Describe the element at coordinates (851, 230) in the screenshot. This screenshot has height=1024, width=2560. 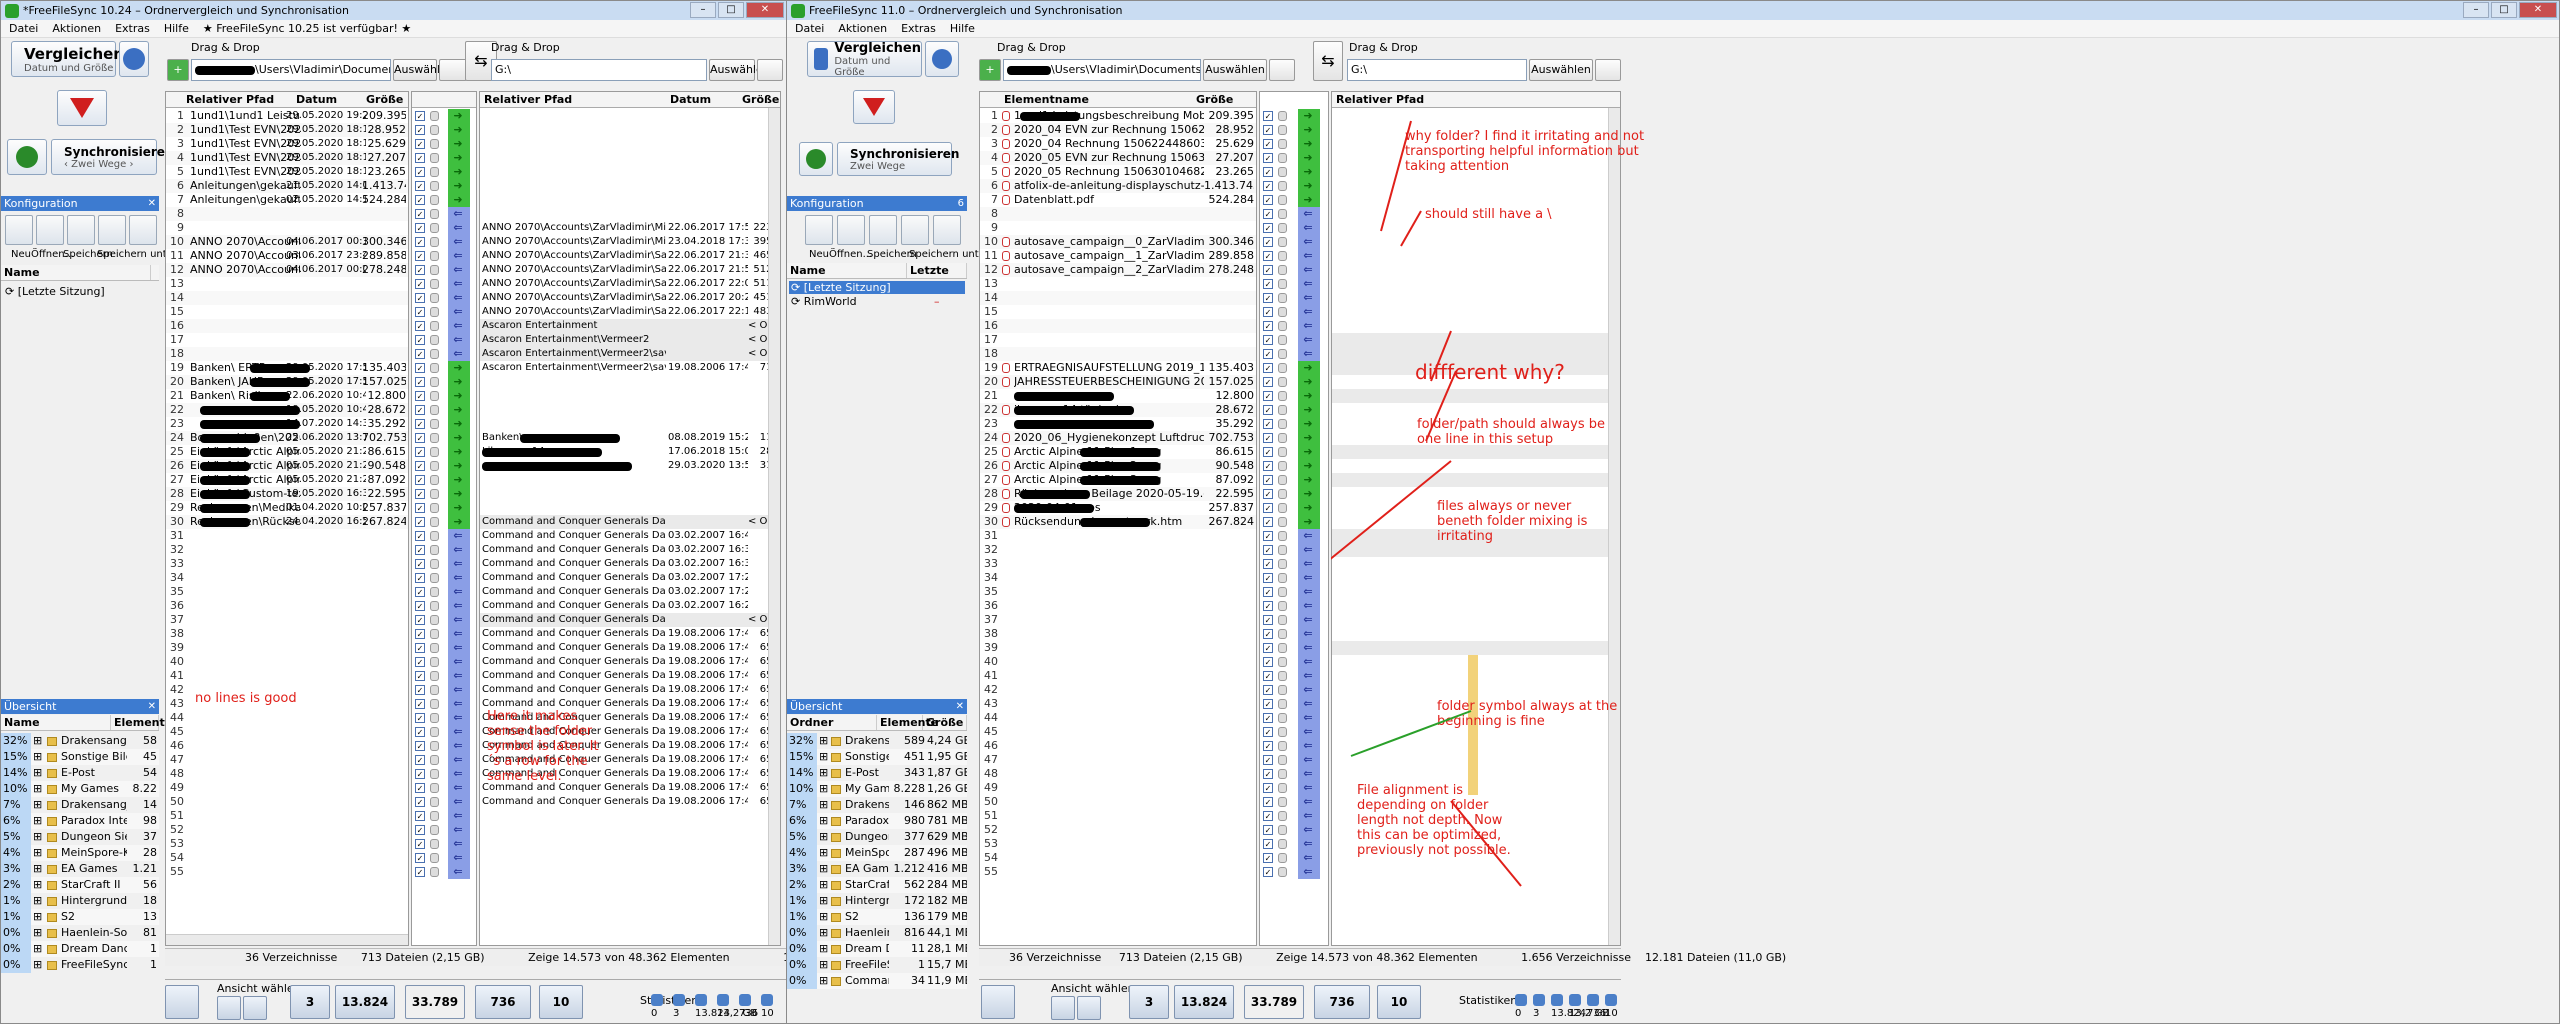
I see `open-config-button` at that location.